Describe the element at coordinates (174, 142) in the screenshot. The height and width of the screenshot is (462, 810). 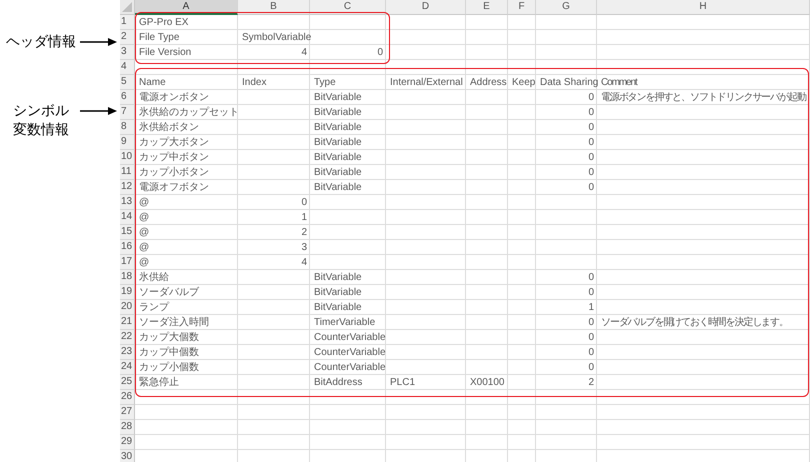
I see `table-cell: カップ大ボタン` at that location.